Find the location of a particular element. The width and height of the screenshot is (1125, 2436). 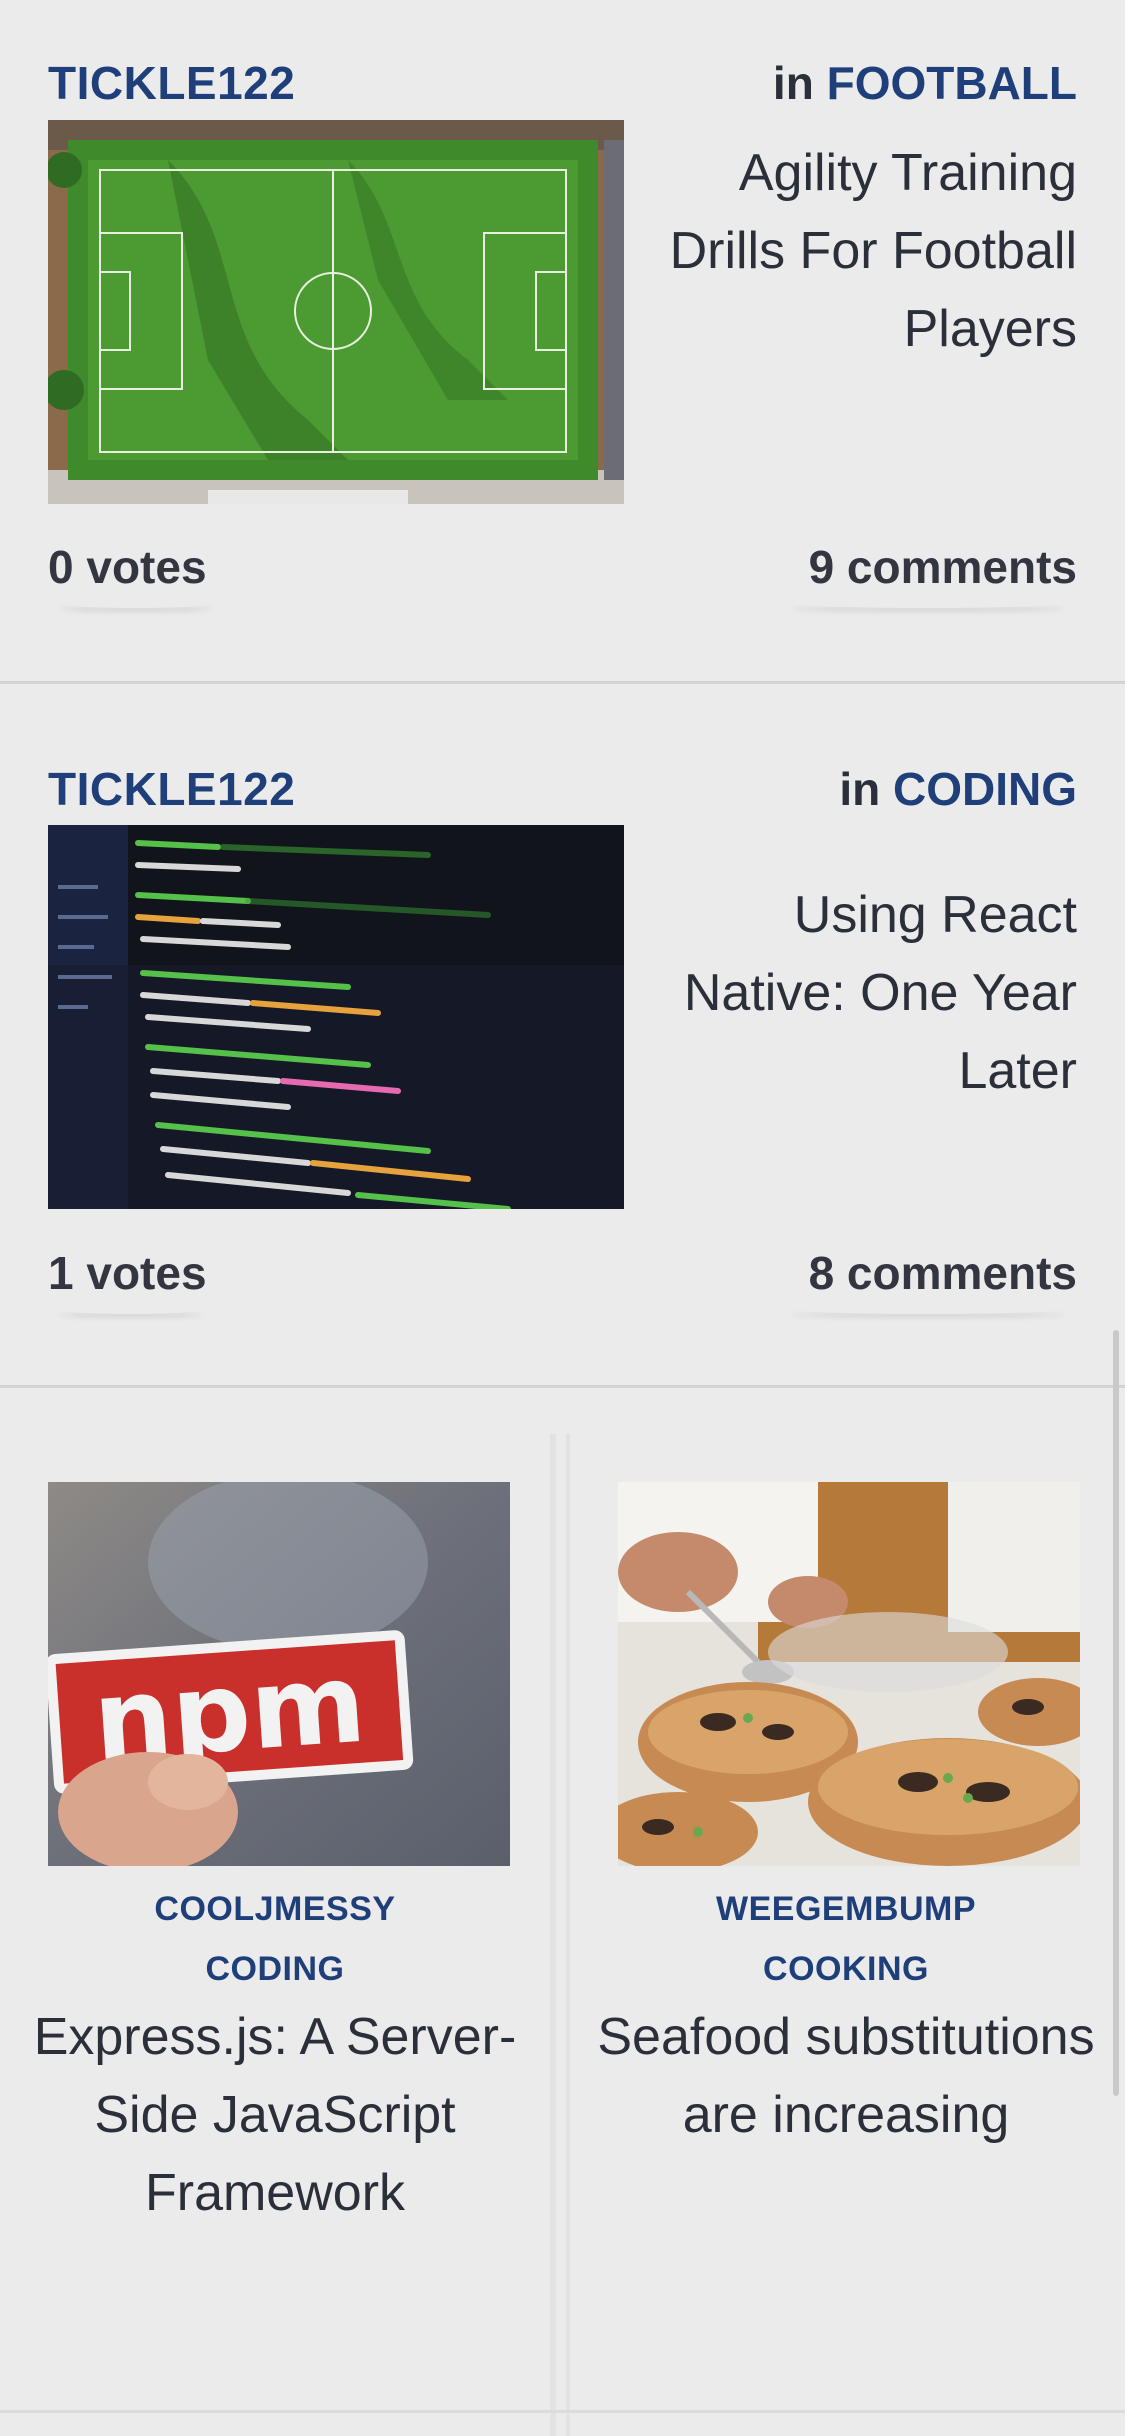

post-category-line: in CODING is located at coordinates (958, 789).